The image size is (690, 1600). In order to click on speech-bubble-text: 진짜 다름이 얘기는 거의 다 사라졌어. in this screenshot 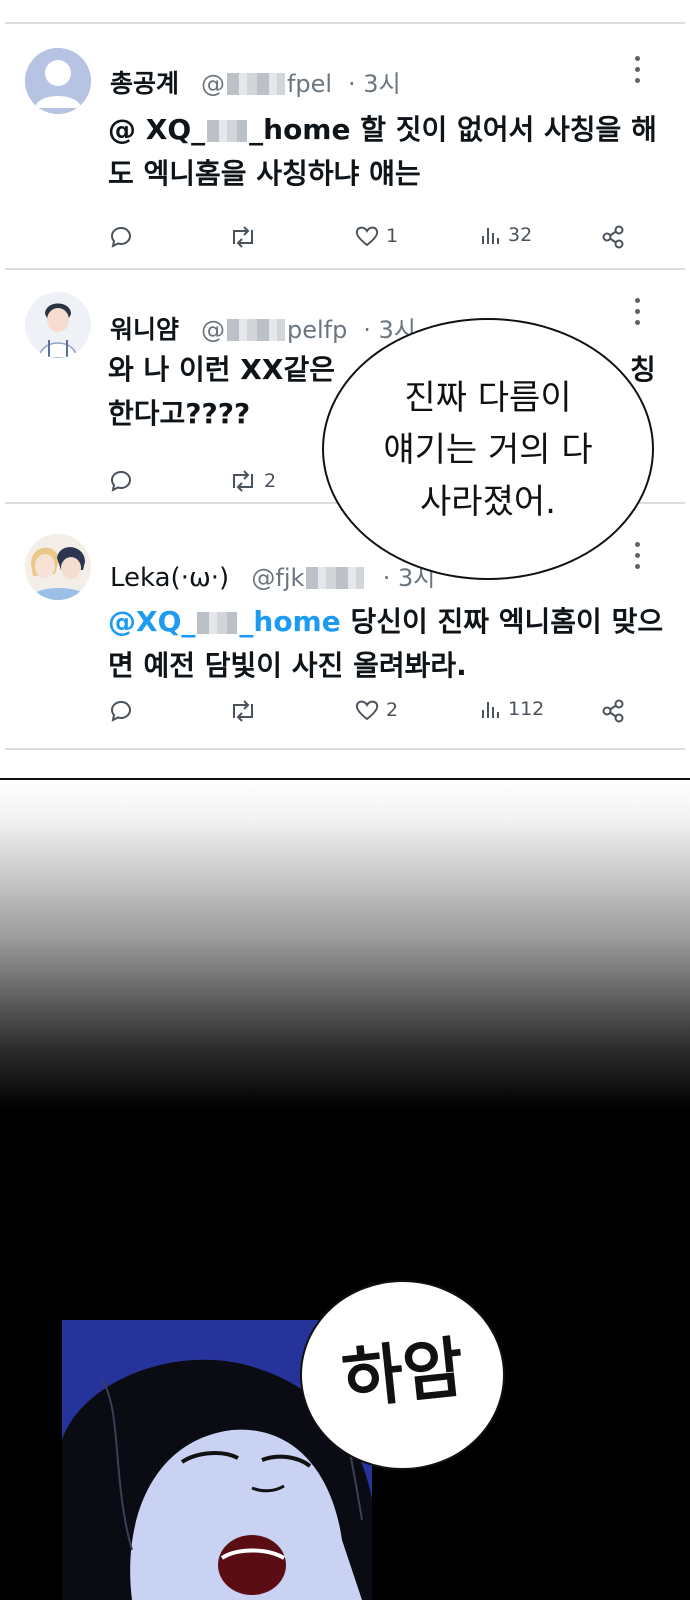, I will do `click(488, 450)`.